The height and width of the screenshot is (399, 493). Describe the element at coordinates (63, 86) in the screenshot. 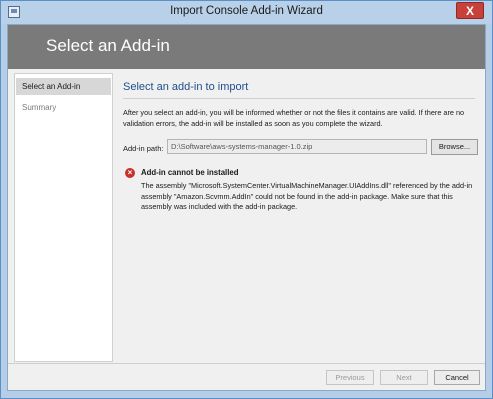

I see `nav-item-select-add-in: Select an Add-in` at that location.